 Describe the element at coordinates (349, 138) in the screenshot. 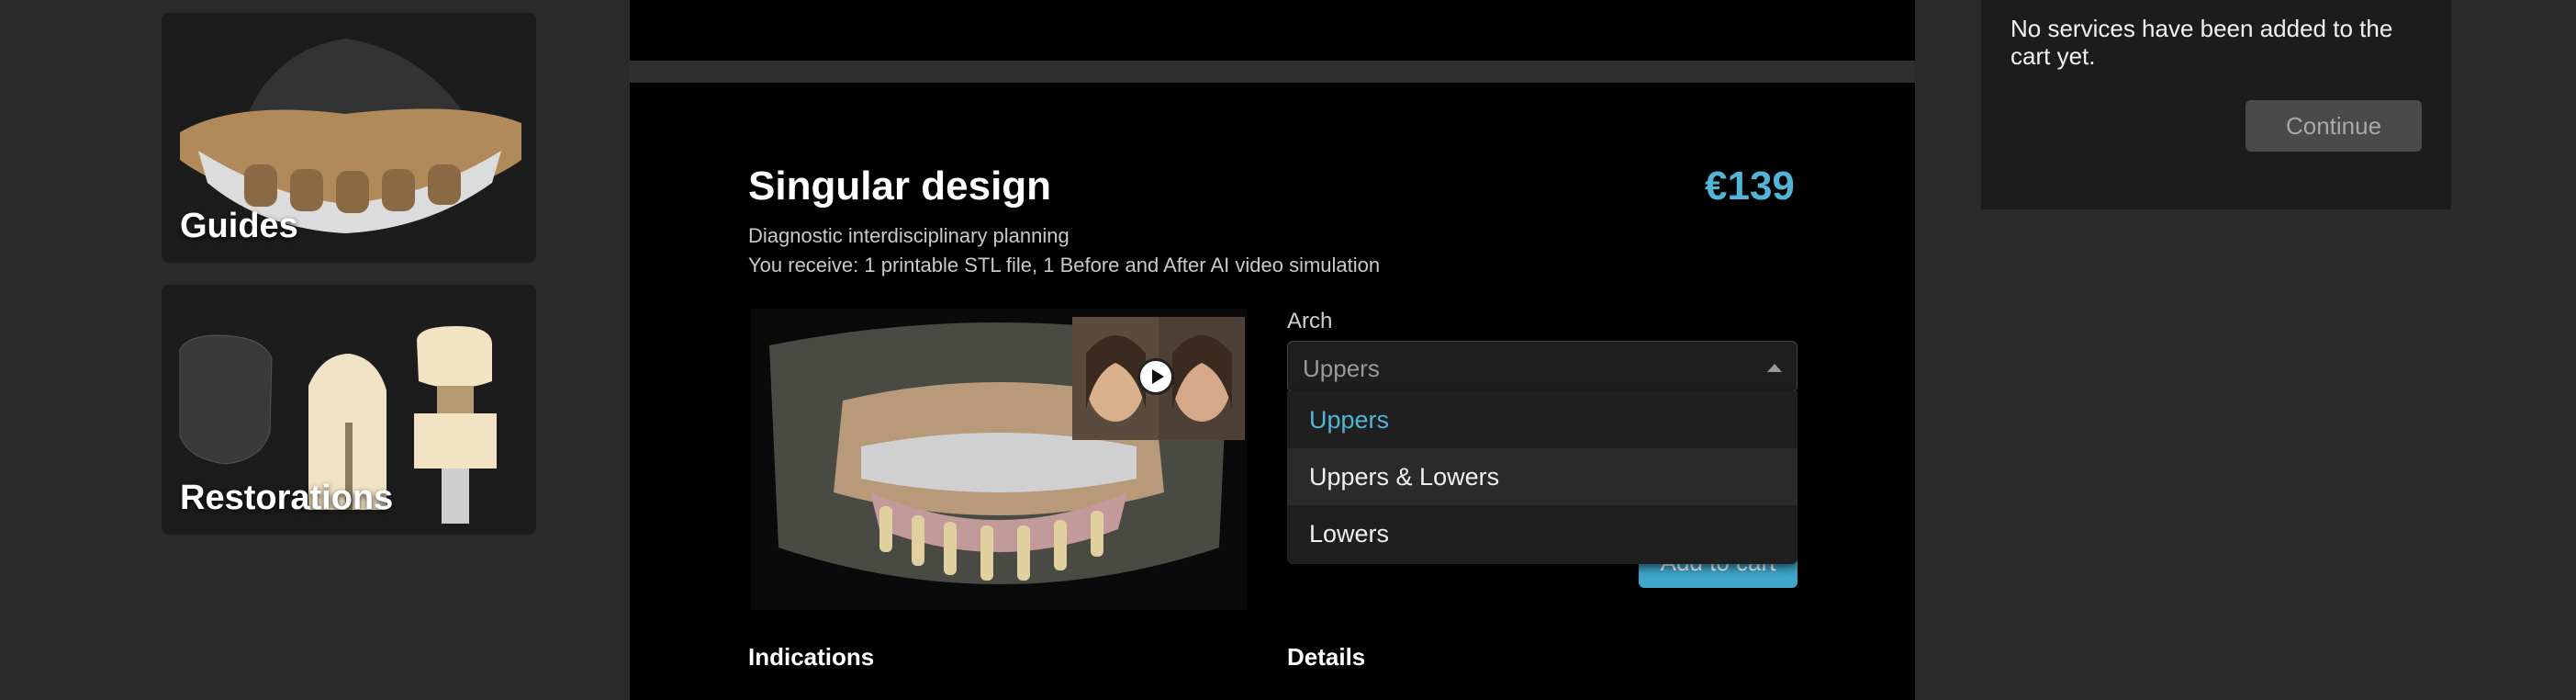

I see `category-card-guides: Guides` at that location.